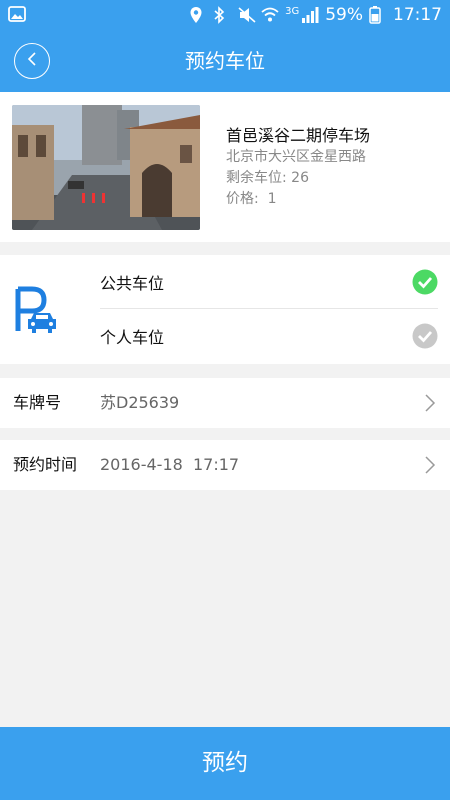  Describe the element at coordinates (425, 336) in the screenshot. I see `check-unselected-icon` at that location.